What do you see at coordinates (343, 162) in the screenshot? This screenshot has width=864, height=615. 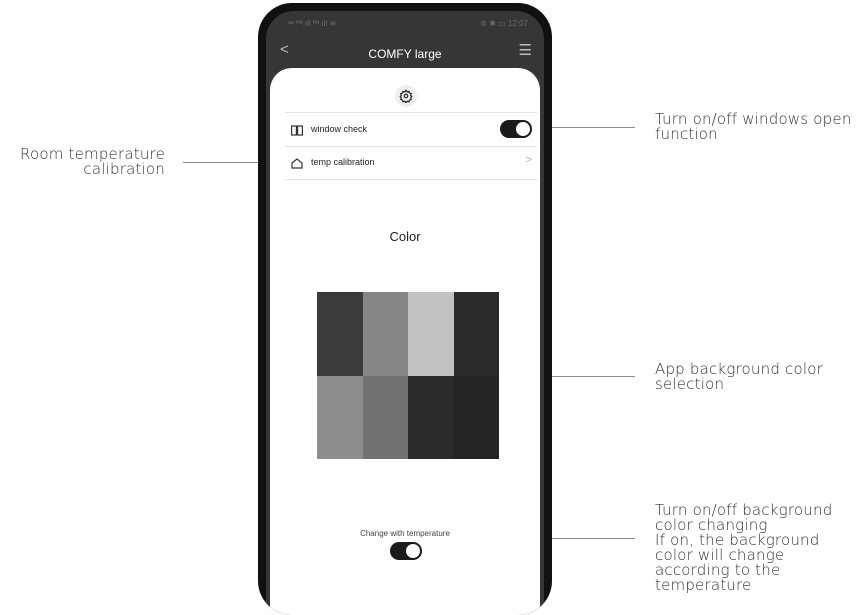 I see `setting-label-temp-calibration: temp calibration` at bounding box center [343, 162].